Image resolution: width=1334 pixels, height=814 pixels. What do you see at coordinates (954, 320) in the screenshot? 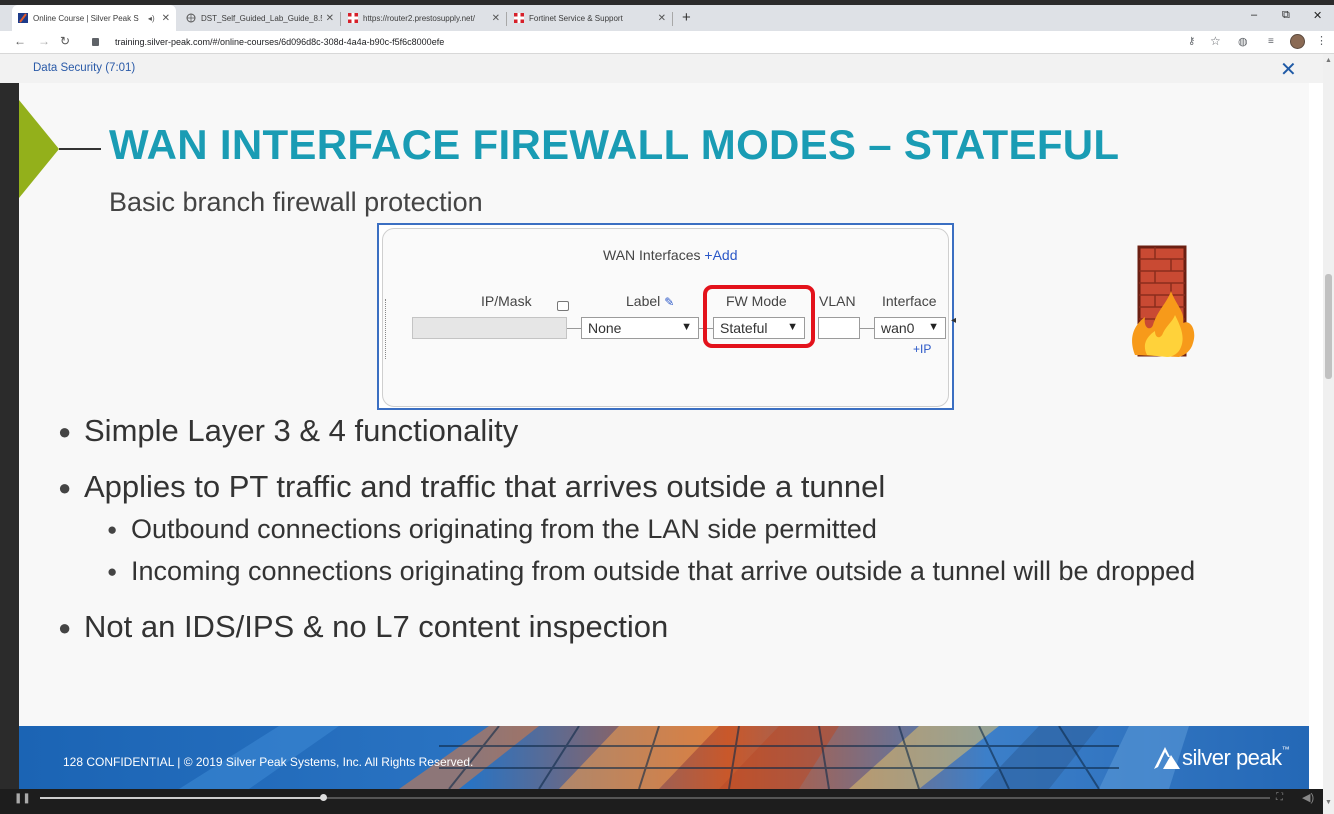
I see `scroll-right-icon: ◂` at bounding box center [954, 320].